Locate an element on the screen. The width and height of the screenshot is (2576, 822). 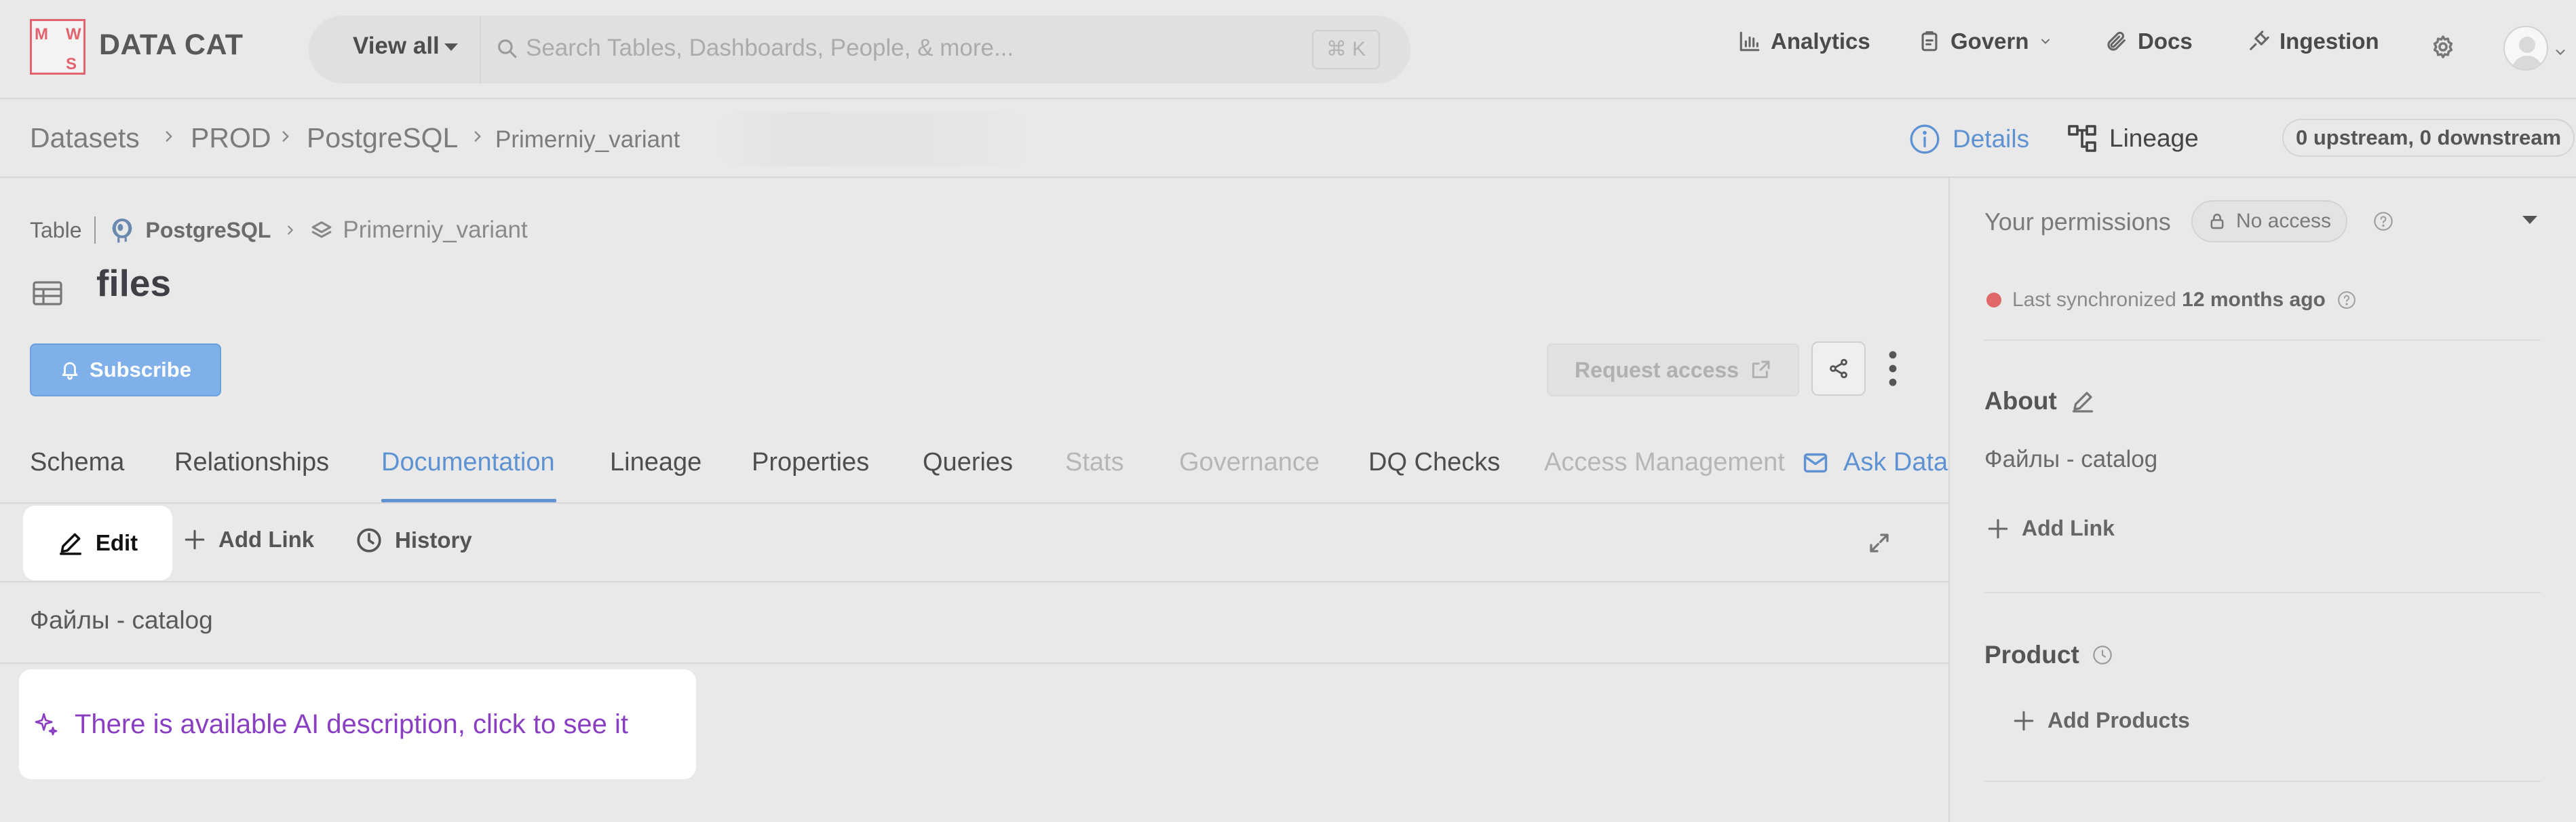
edit-button-label: Edit is located at coordinates (116, 542).